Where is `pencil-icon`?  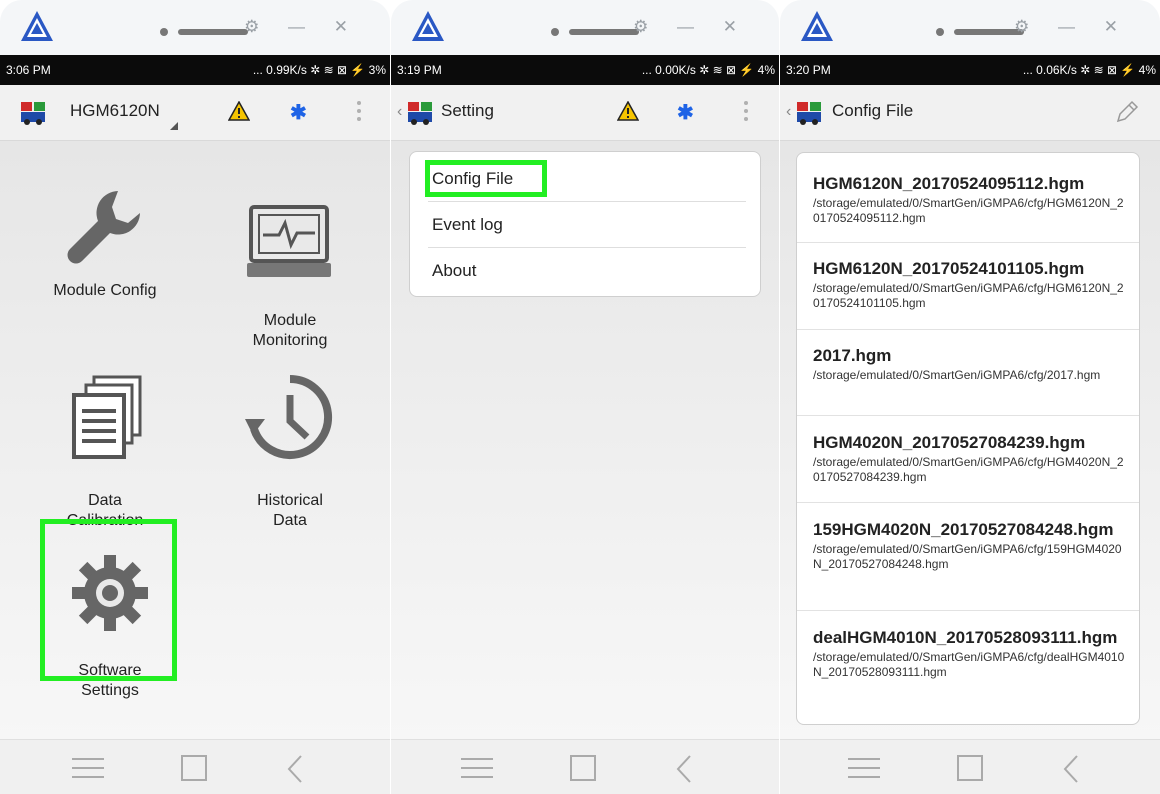
pencil-icon is located at coordinates (1127, 112).